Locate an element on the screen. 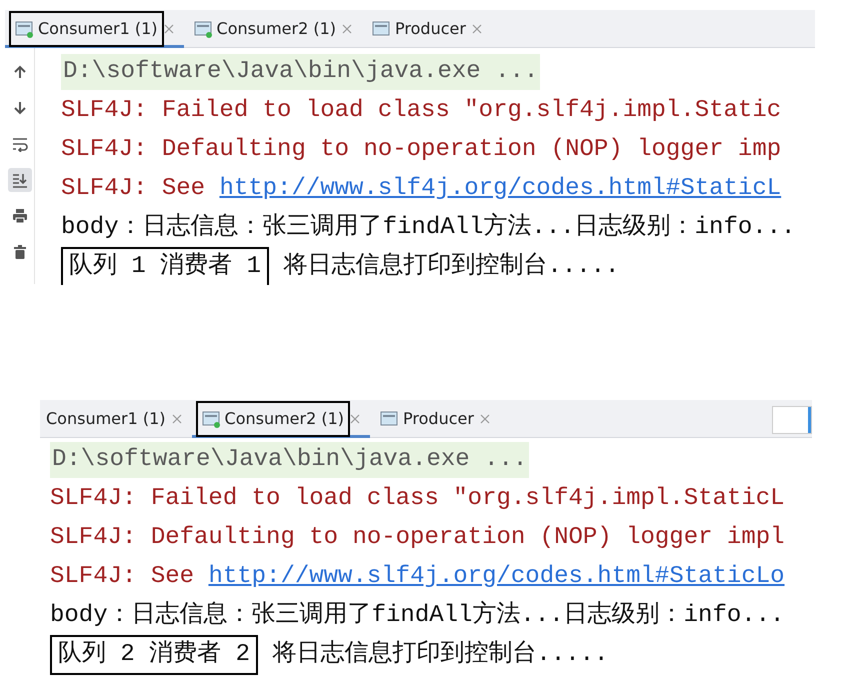 The image size is (849, 700). panel-widget is located at coordinates (792, 420).